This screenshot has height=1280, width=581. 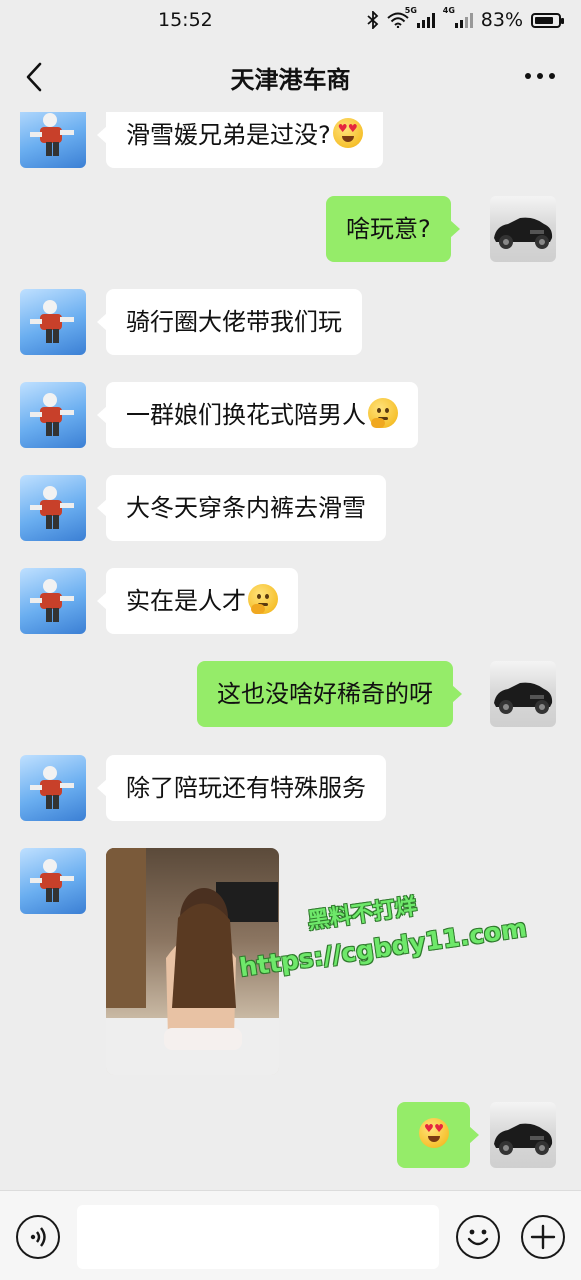 I want to click on message-bubble-outgoing, so click(x=438, y=1135).